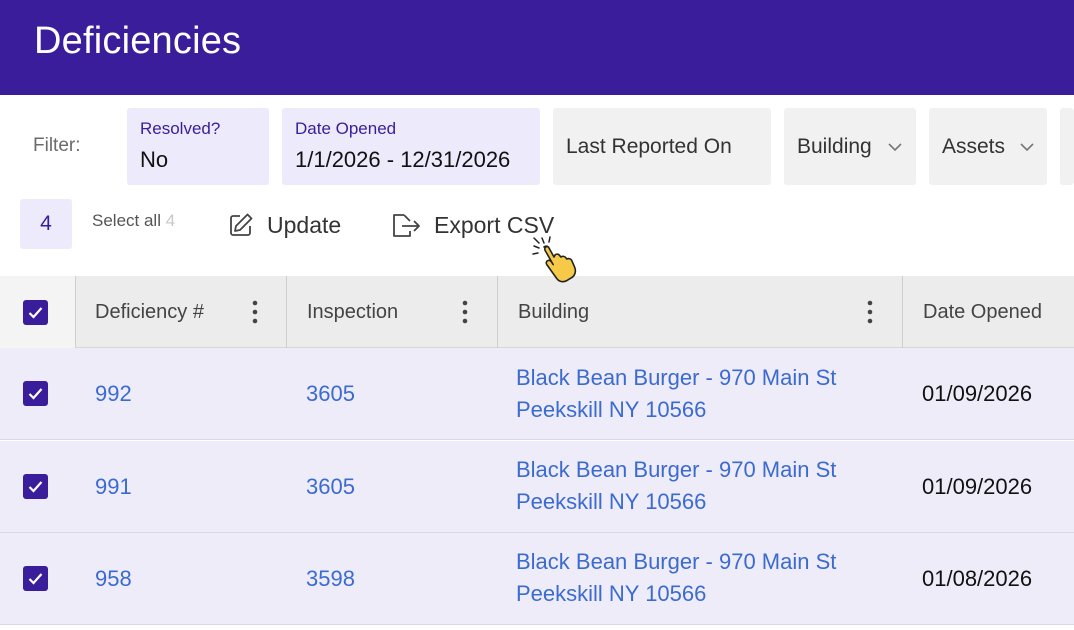 The image size is (1074, 630). Describe the element at coordinates (46, 224) in the screenshot. I see `selected-count-badge: 4` at that location.